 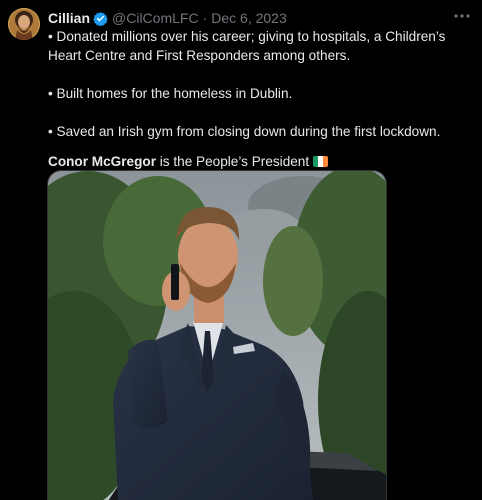 I want to click on more-options-icon, so click(x=462, y=16).